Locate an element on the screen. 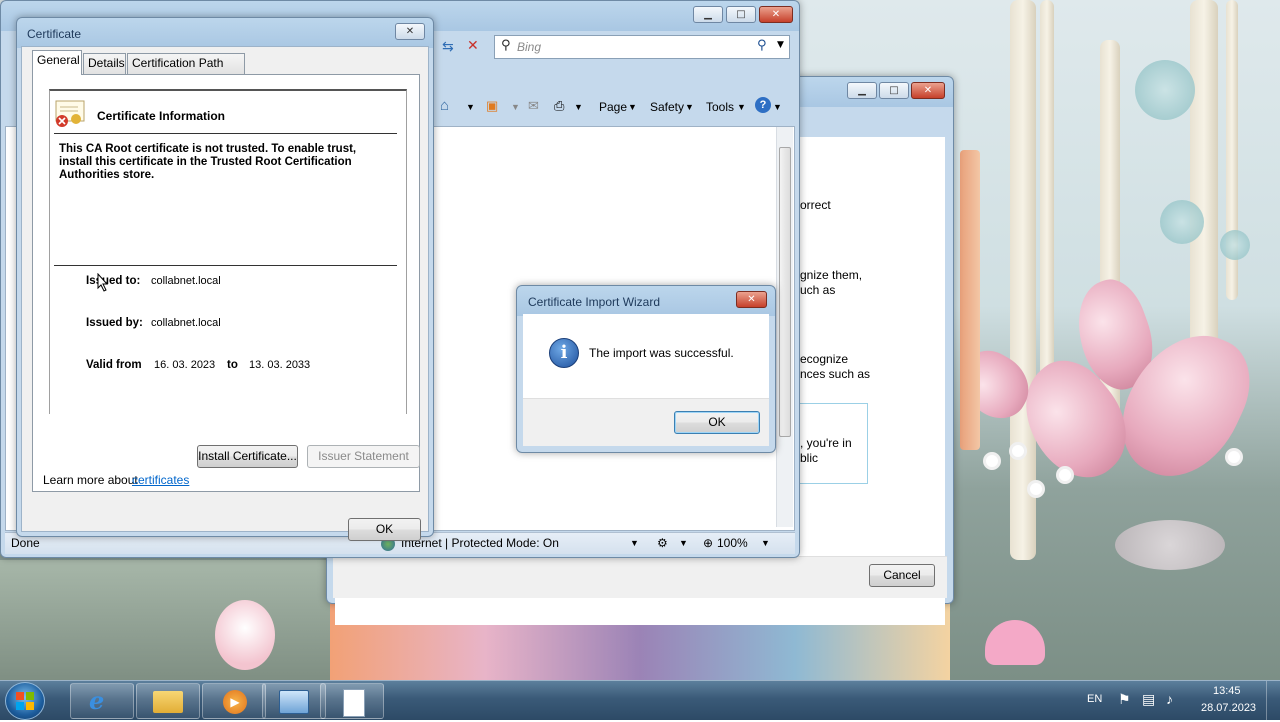 This screenshot has width=1280, height=722. page-menu: Page is located at coordinates (613, 107).